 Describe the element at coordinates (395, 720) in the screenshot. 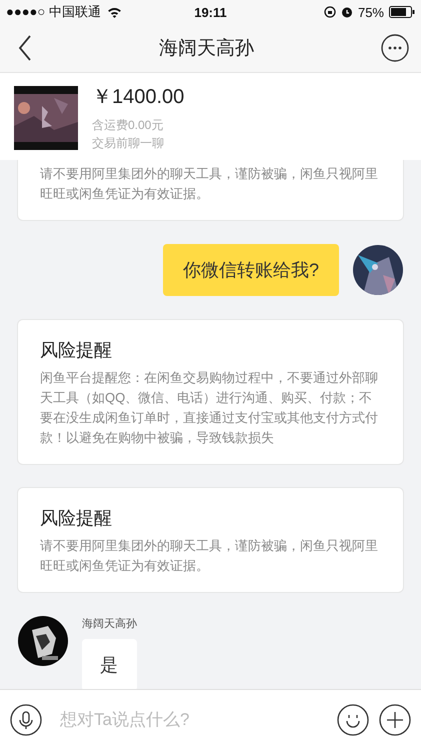

I see `add-icon` at that location.